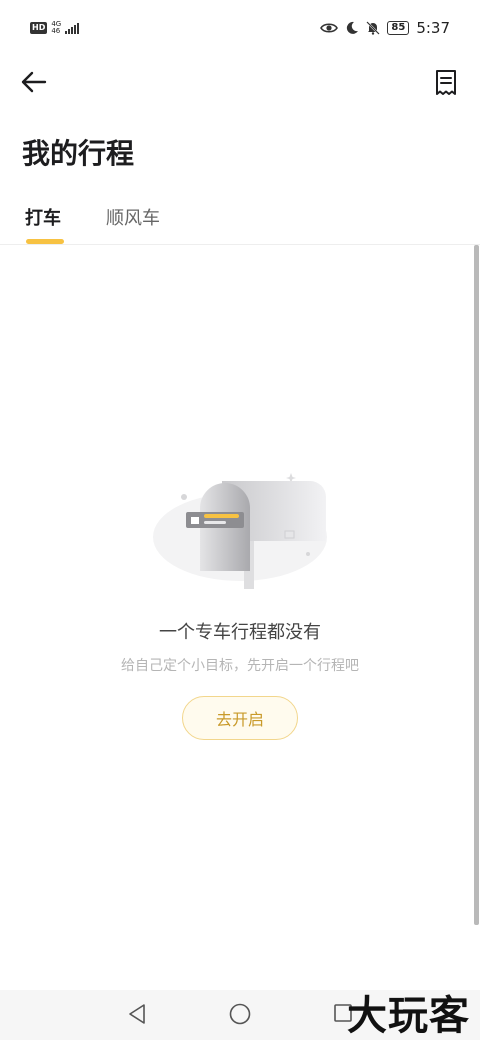 This screenshot has width=480, height=1040. I want to click on signal-icon, so click(72, 28).